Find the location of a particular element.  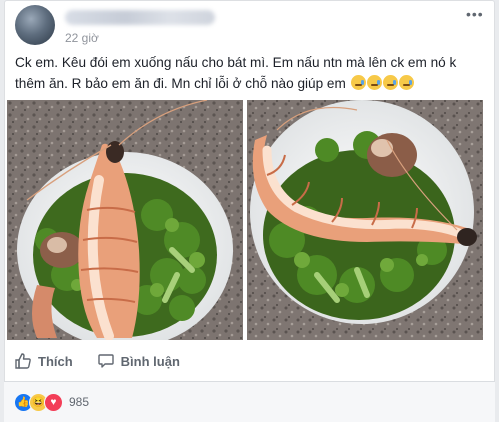

avatar is located at coordinates (35, 25).